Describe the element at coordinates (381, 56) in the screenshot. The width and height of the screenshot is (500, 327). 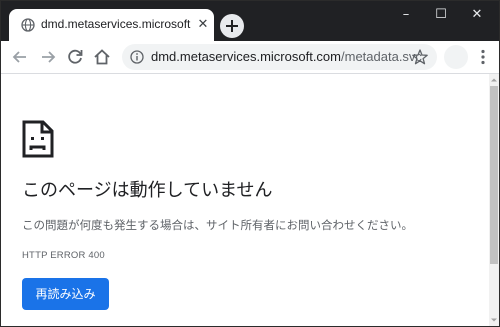
I see `url-path: /metadata.svc` at that location.